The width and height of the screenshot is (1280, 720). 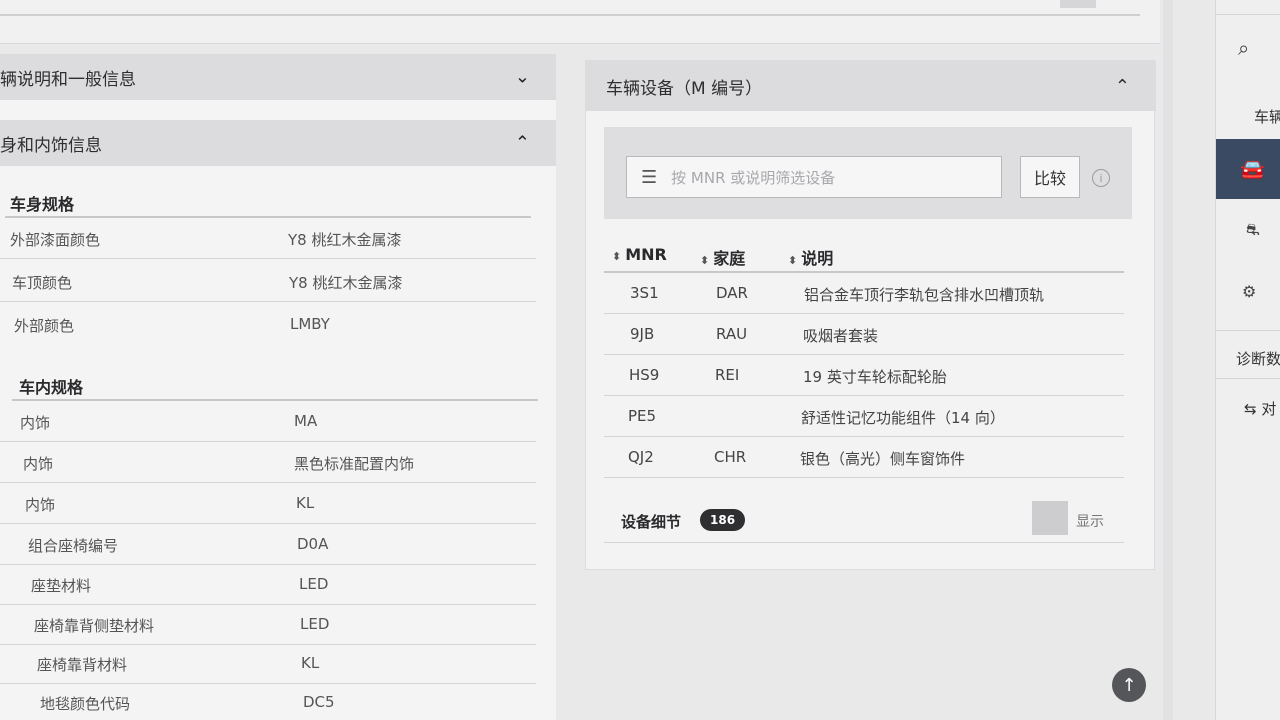 I want to click on filter-area: ☰ 按 MNR 或说明筛选设备 比较 i, so click(x=868, y=173).